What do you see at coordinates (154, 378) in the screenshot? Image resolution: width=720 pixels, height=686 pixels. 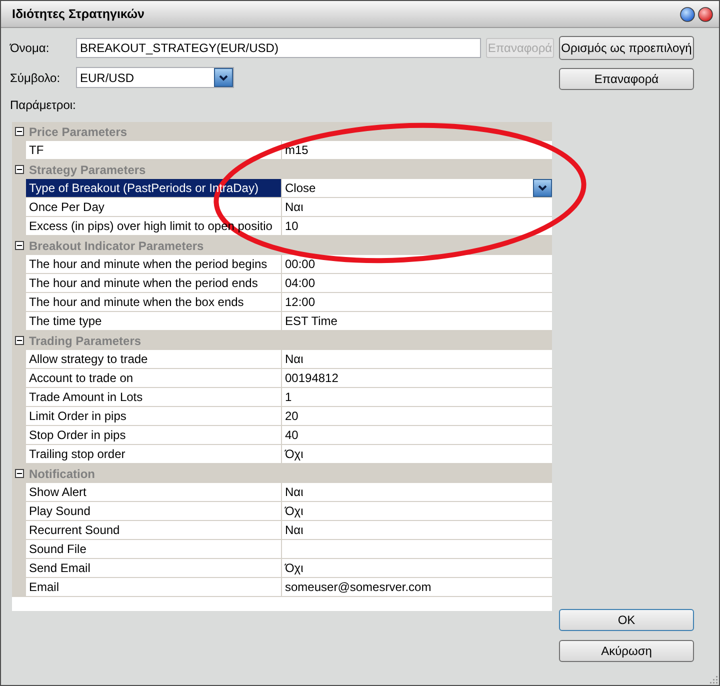 I see `property-name: Account to trade on` at bounding box center [154, 378].